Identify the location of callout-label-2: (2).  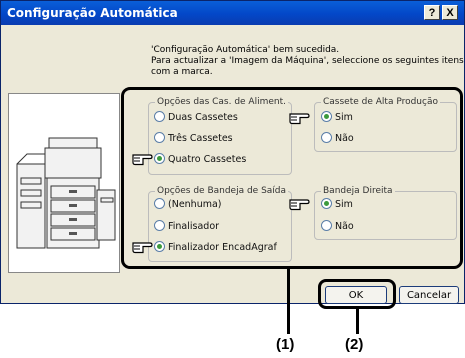
(354, 344).